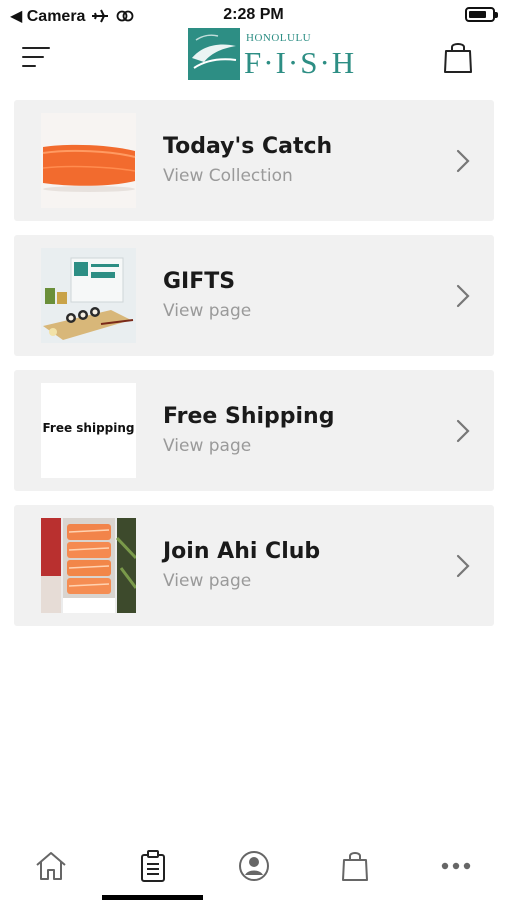 The image size is (507, 900). I want to click on cart-button, so click(458, 57).